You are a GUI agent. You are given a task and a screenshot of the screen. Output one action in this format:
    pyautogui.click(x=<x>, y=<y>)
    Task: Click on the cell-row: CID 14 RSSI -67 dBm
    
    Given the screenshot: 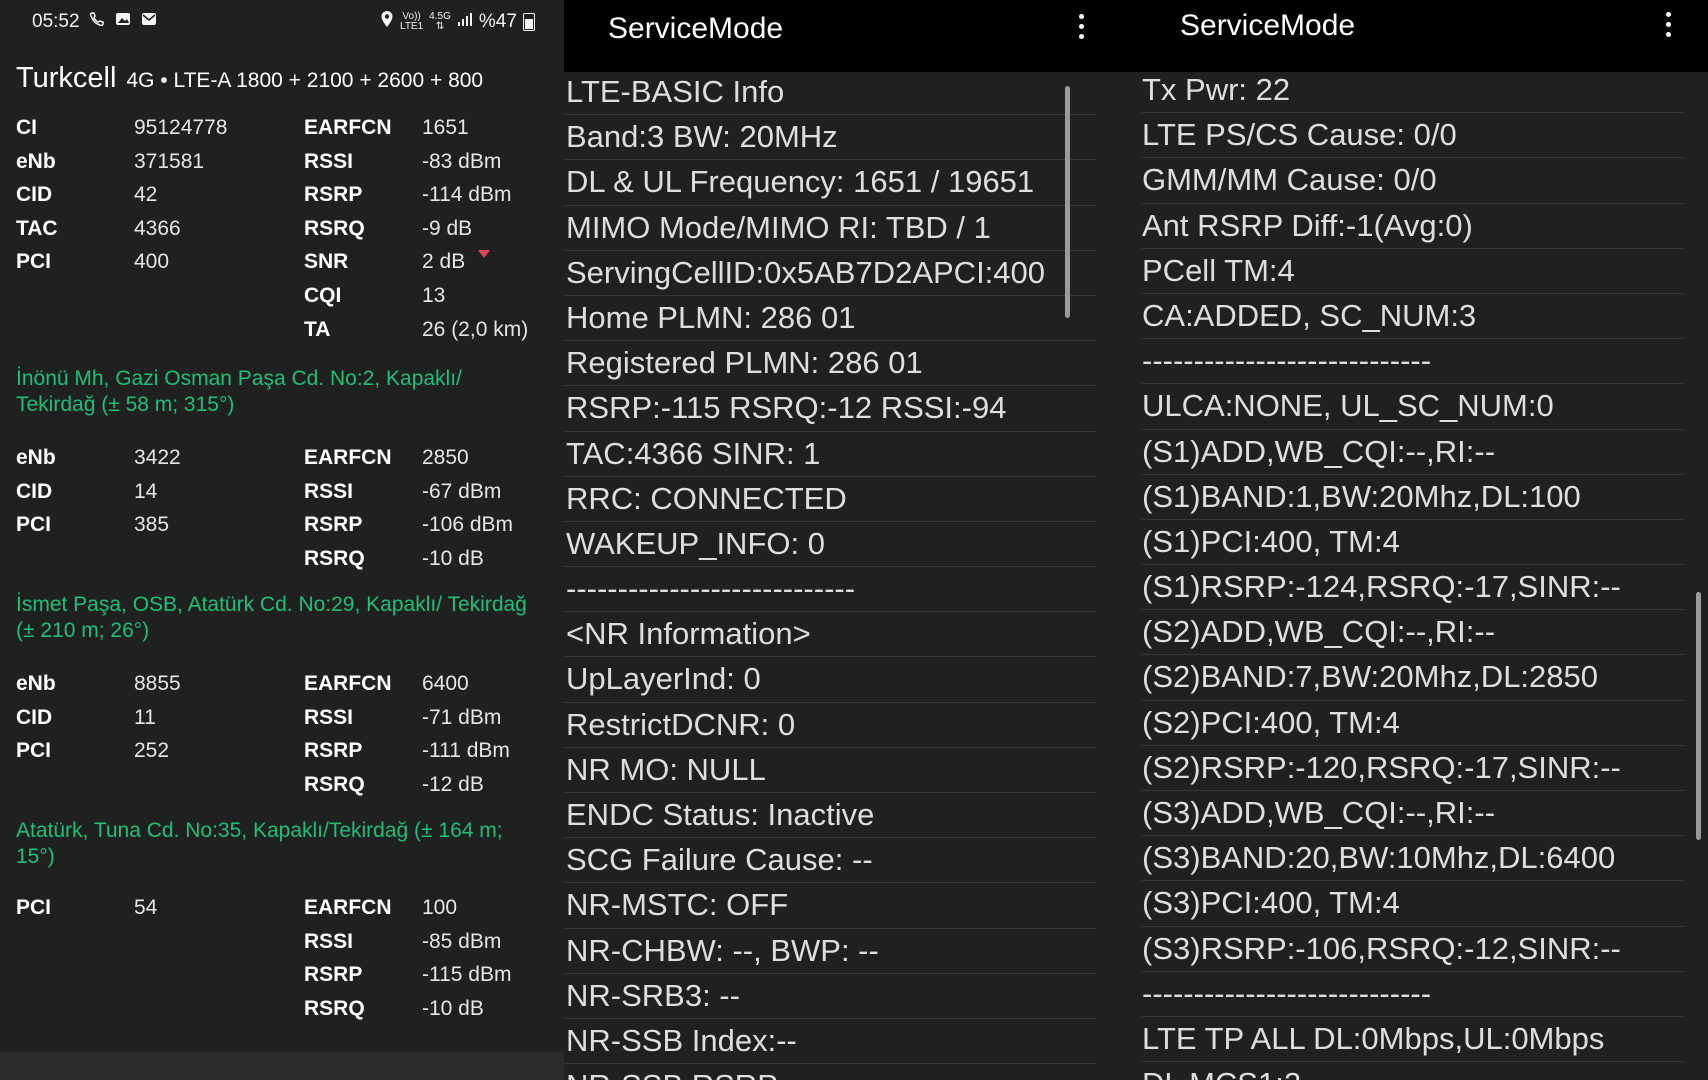 What is the action you would take?
    pyautogui.click(x=282, y=495)
    